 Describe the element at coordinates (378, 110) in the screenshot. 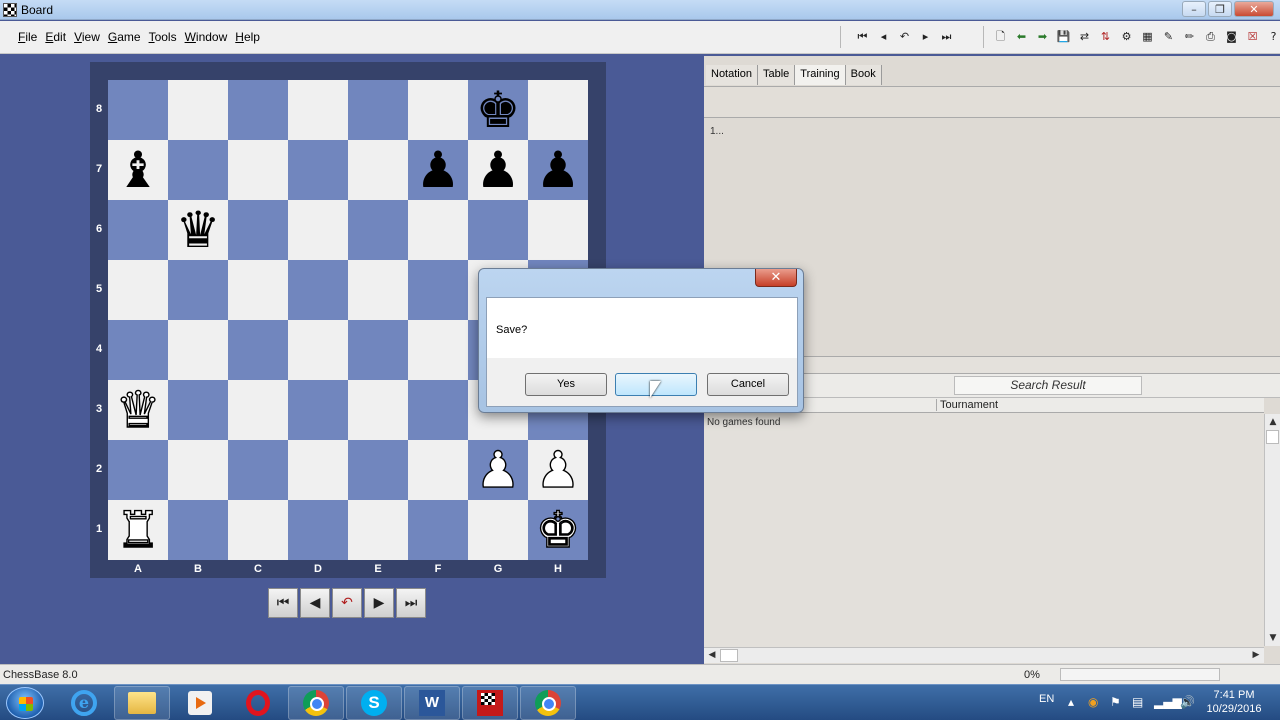

I see `square-e8` at that location.